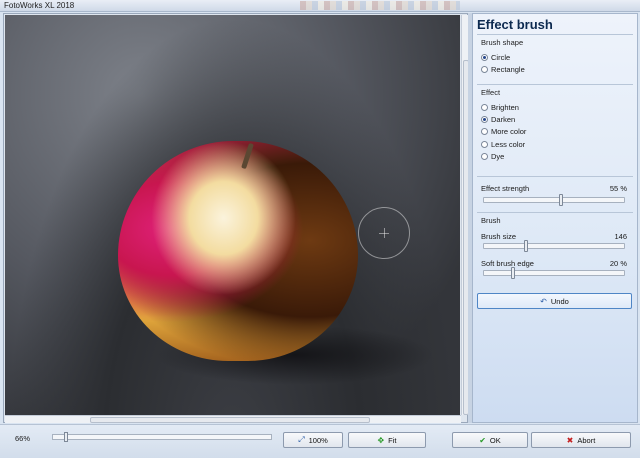 This screenshot has height=458, width=640. I want to click on radio-brighten: Brighten, so click(500, 107).